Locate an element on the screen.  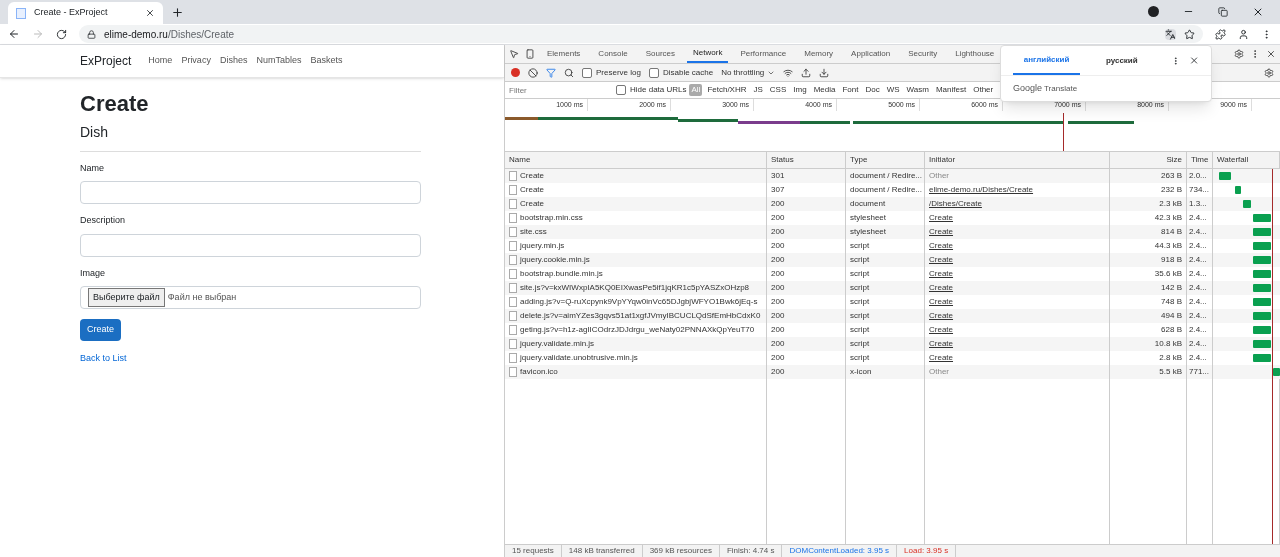
devtools-tab: Application is located at coordinates (871, 54).